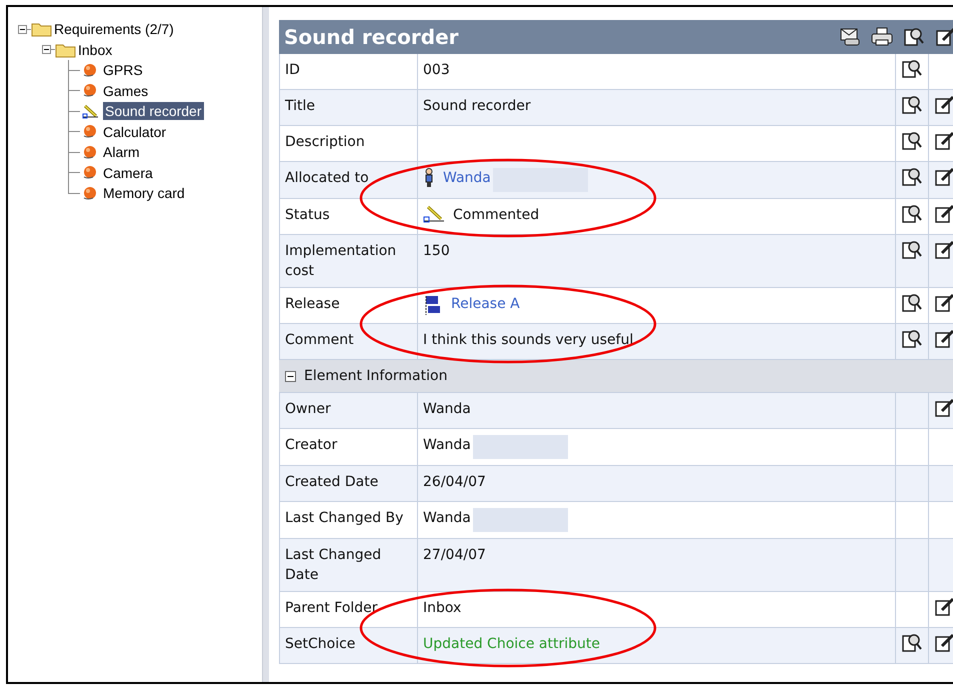  I want to click on email-icon, so click(850, 37).